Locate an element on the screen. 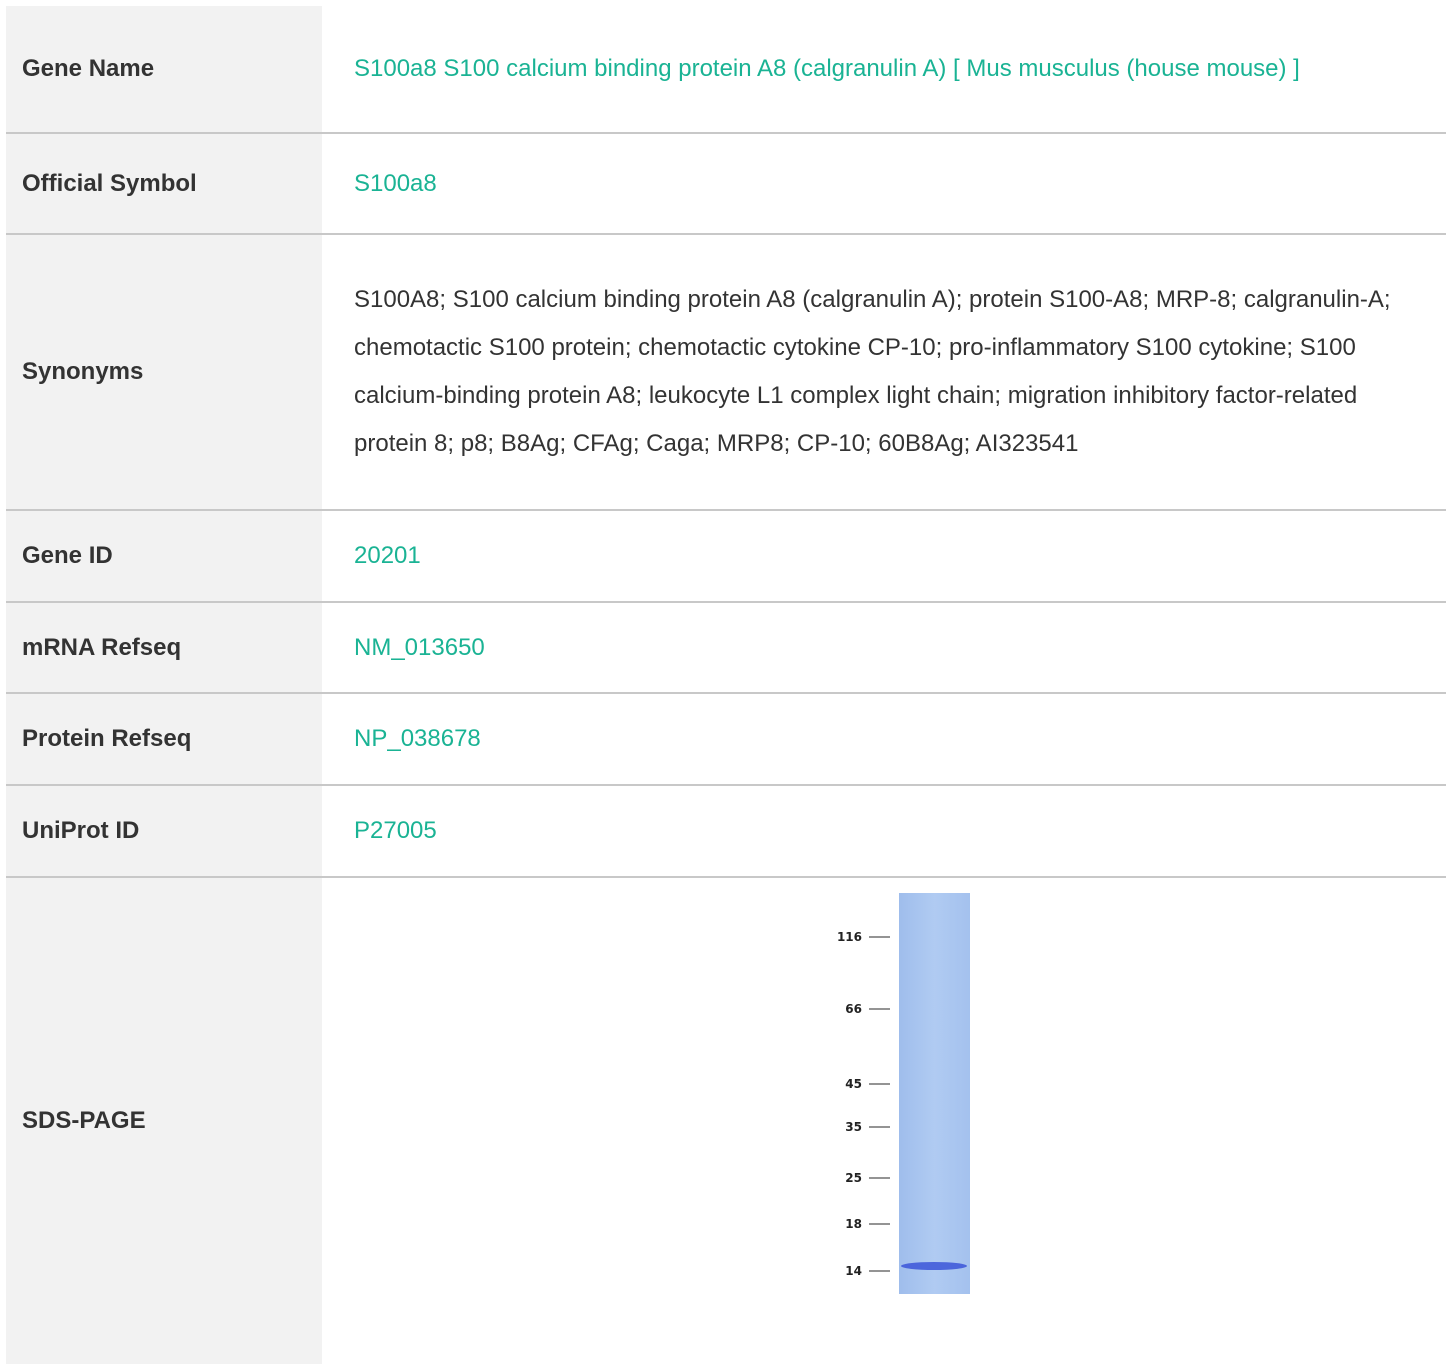  uniprot-id-label: UniProt ID is located at coordinates (164, 831).